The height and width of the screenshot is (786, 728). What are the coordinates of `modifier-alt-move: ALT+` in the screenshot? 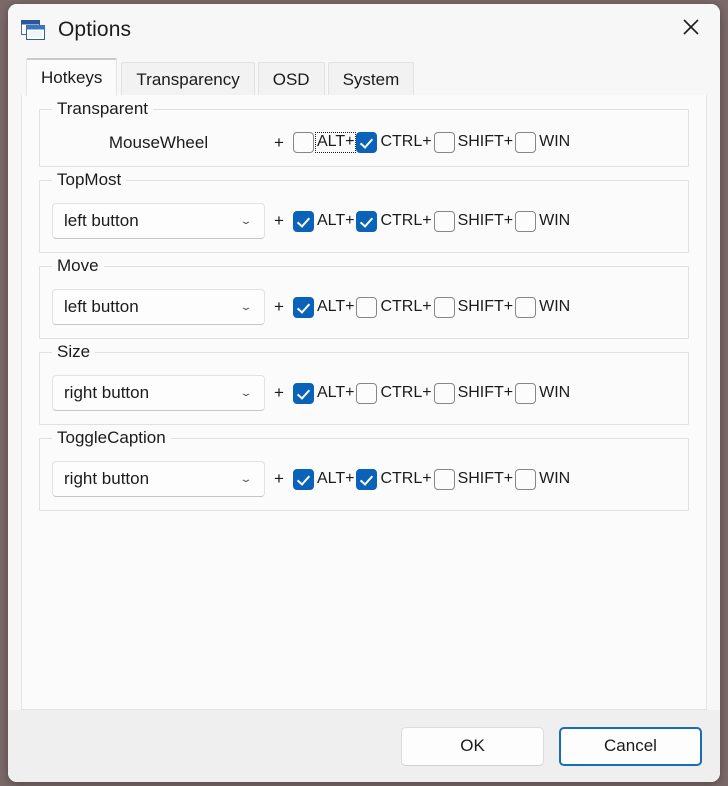 It's located at (324, 307).